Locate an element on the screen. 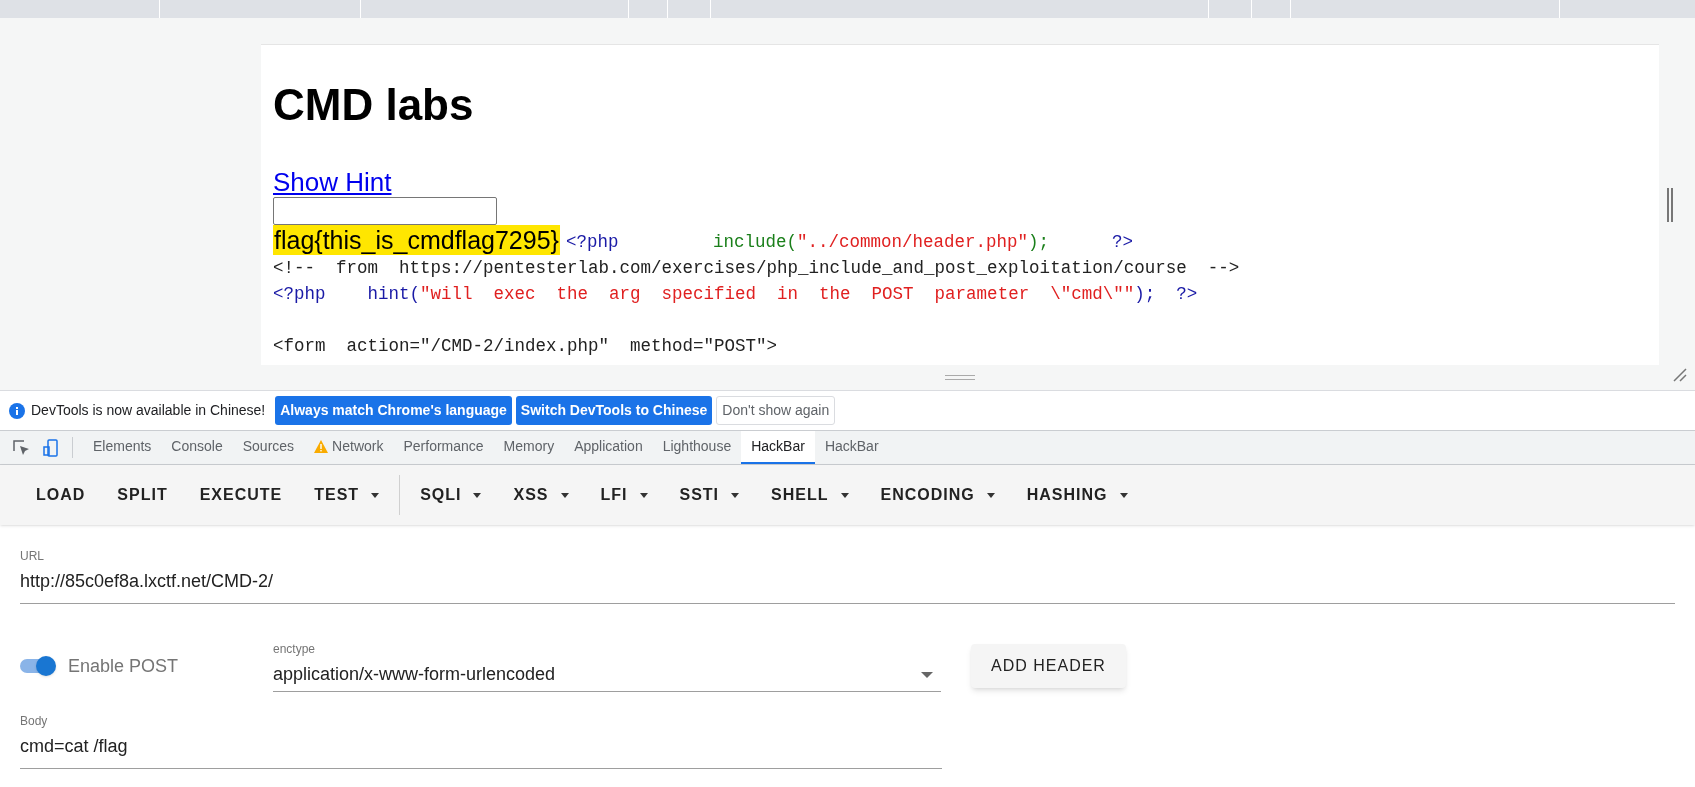 The width and height of the screenshot is (1695, 787). devtools-tab: Sources is located at coordinates (268, 447).